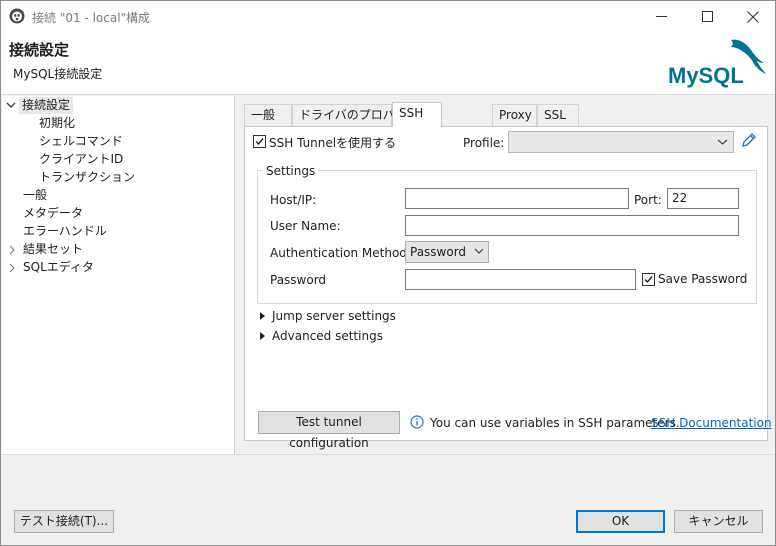 The height and width of the screenshot is (546, 776). Describe the element at coordinates (327, 336) in the screenshot. I see `advanced-settings-label: Advanced settings` at that location.